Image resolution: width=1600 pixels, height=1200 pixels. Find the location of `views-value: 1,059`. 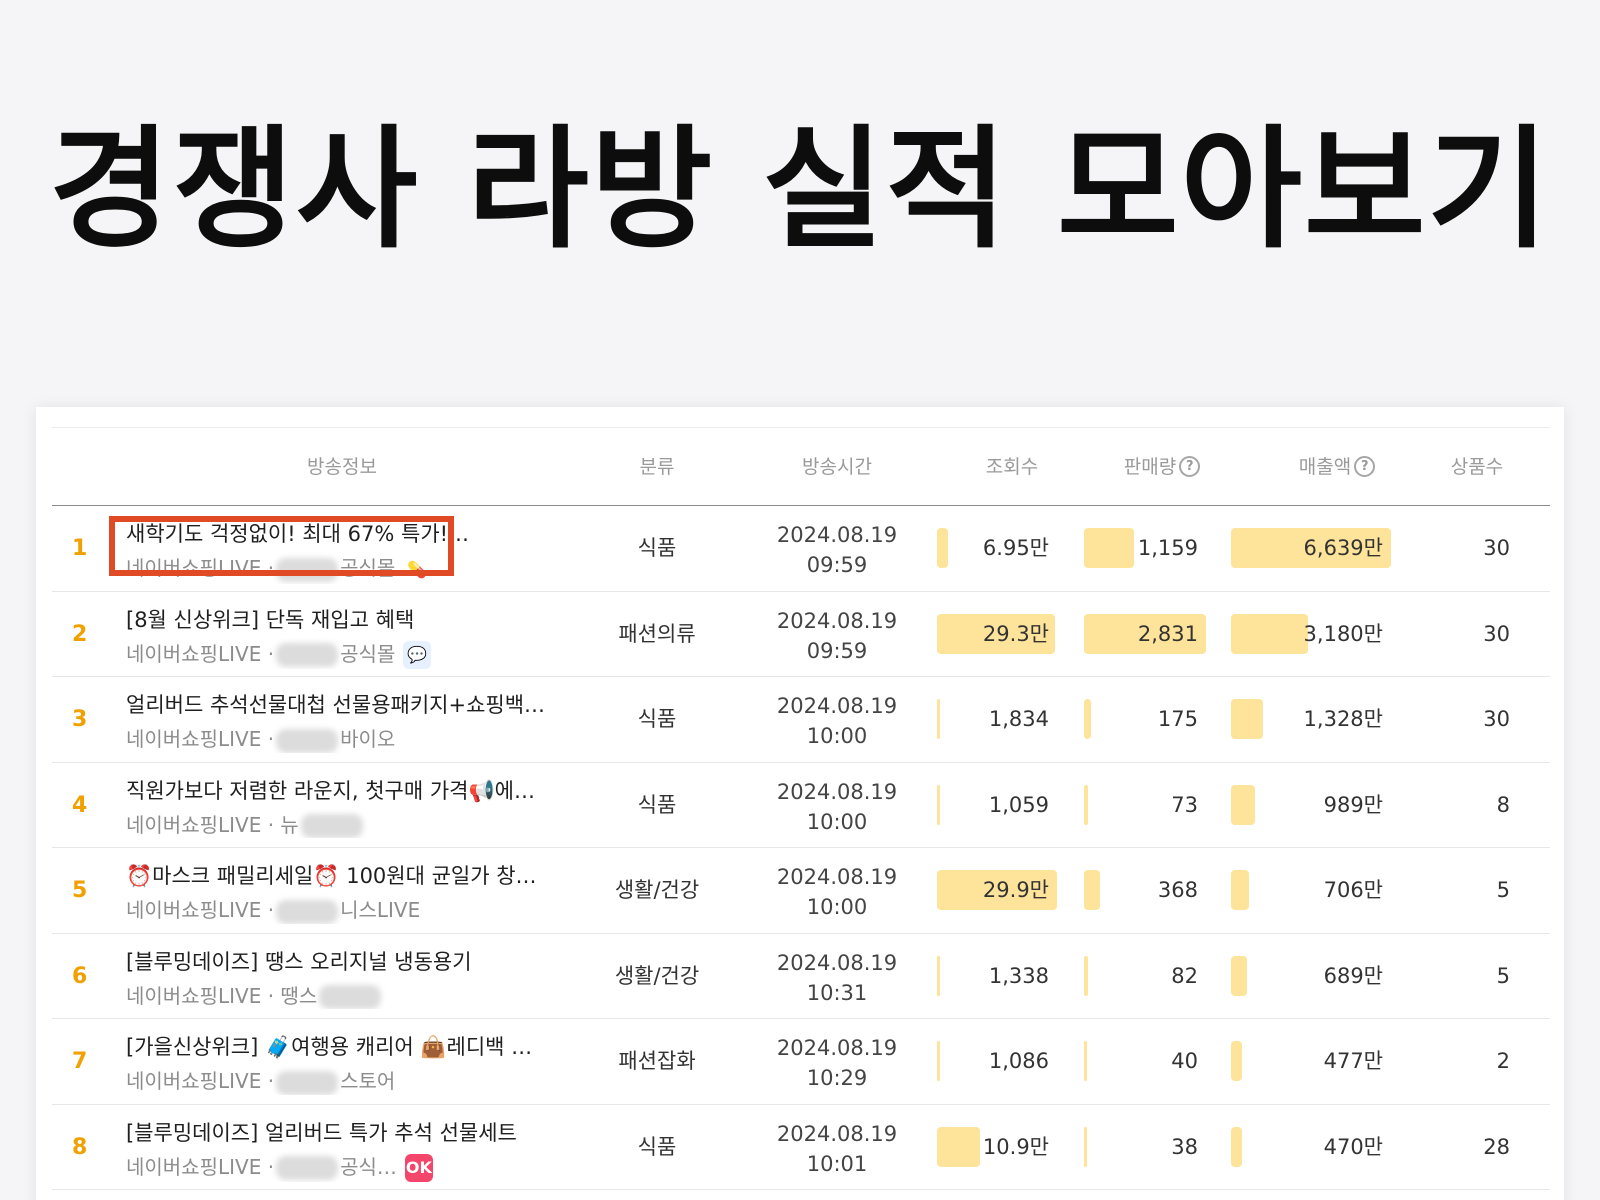

views-value: 1,059 is located at coordinates (1018, 804).